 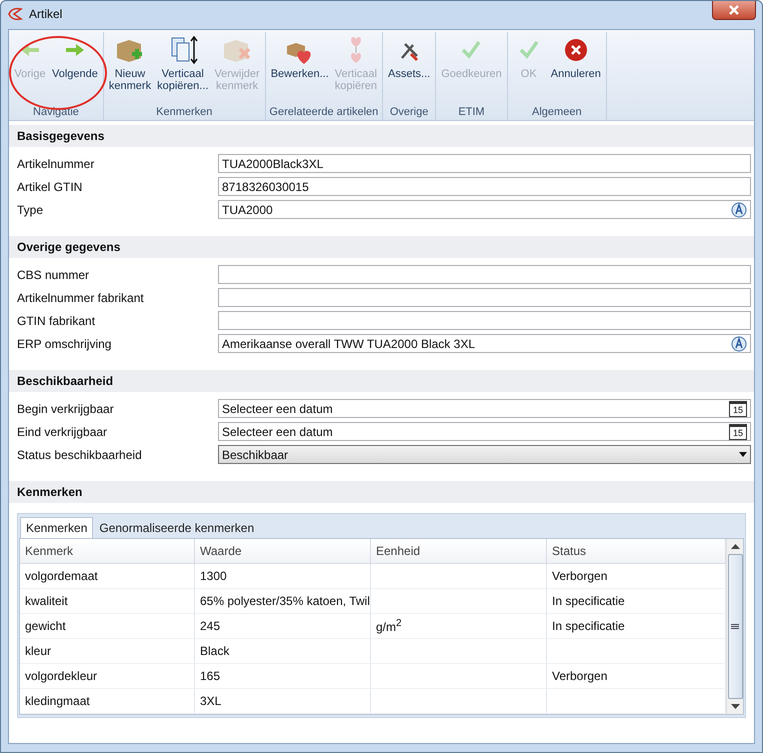 I want to click on hearts-arrow-icon, so click(x=356, y=50).